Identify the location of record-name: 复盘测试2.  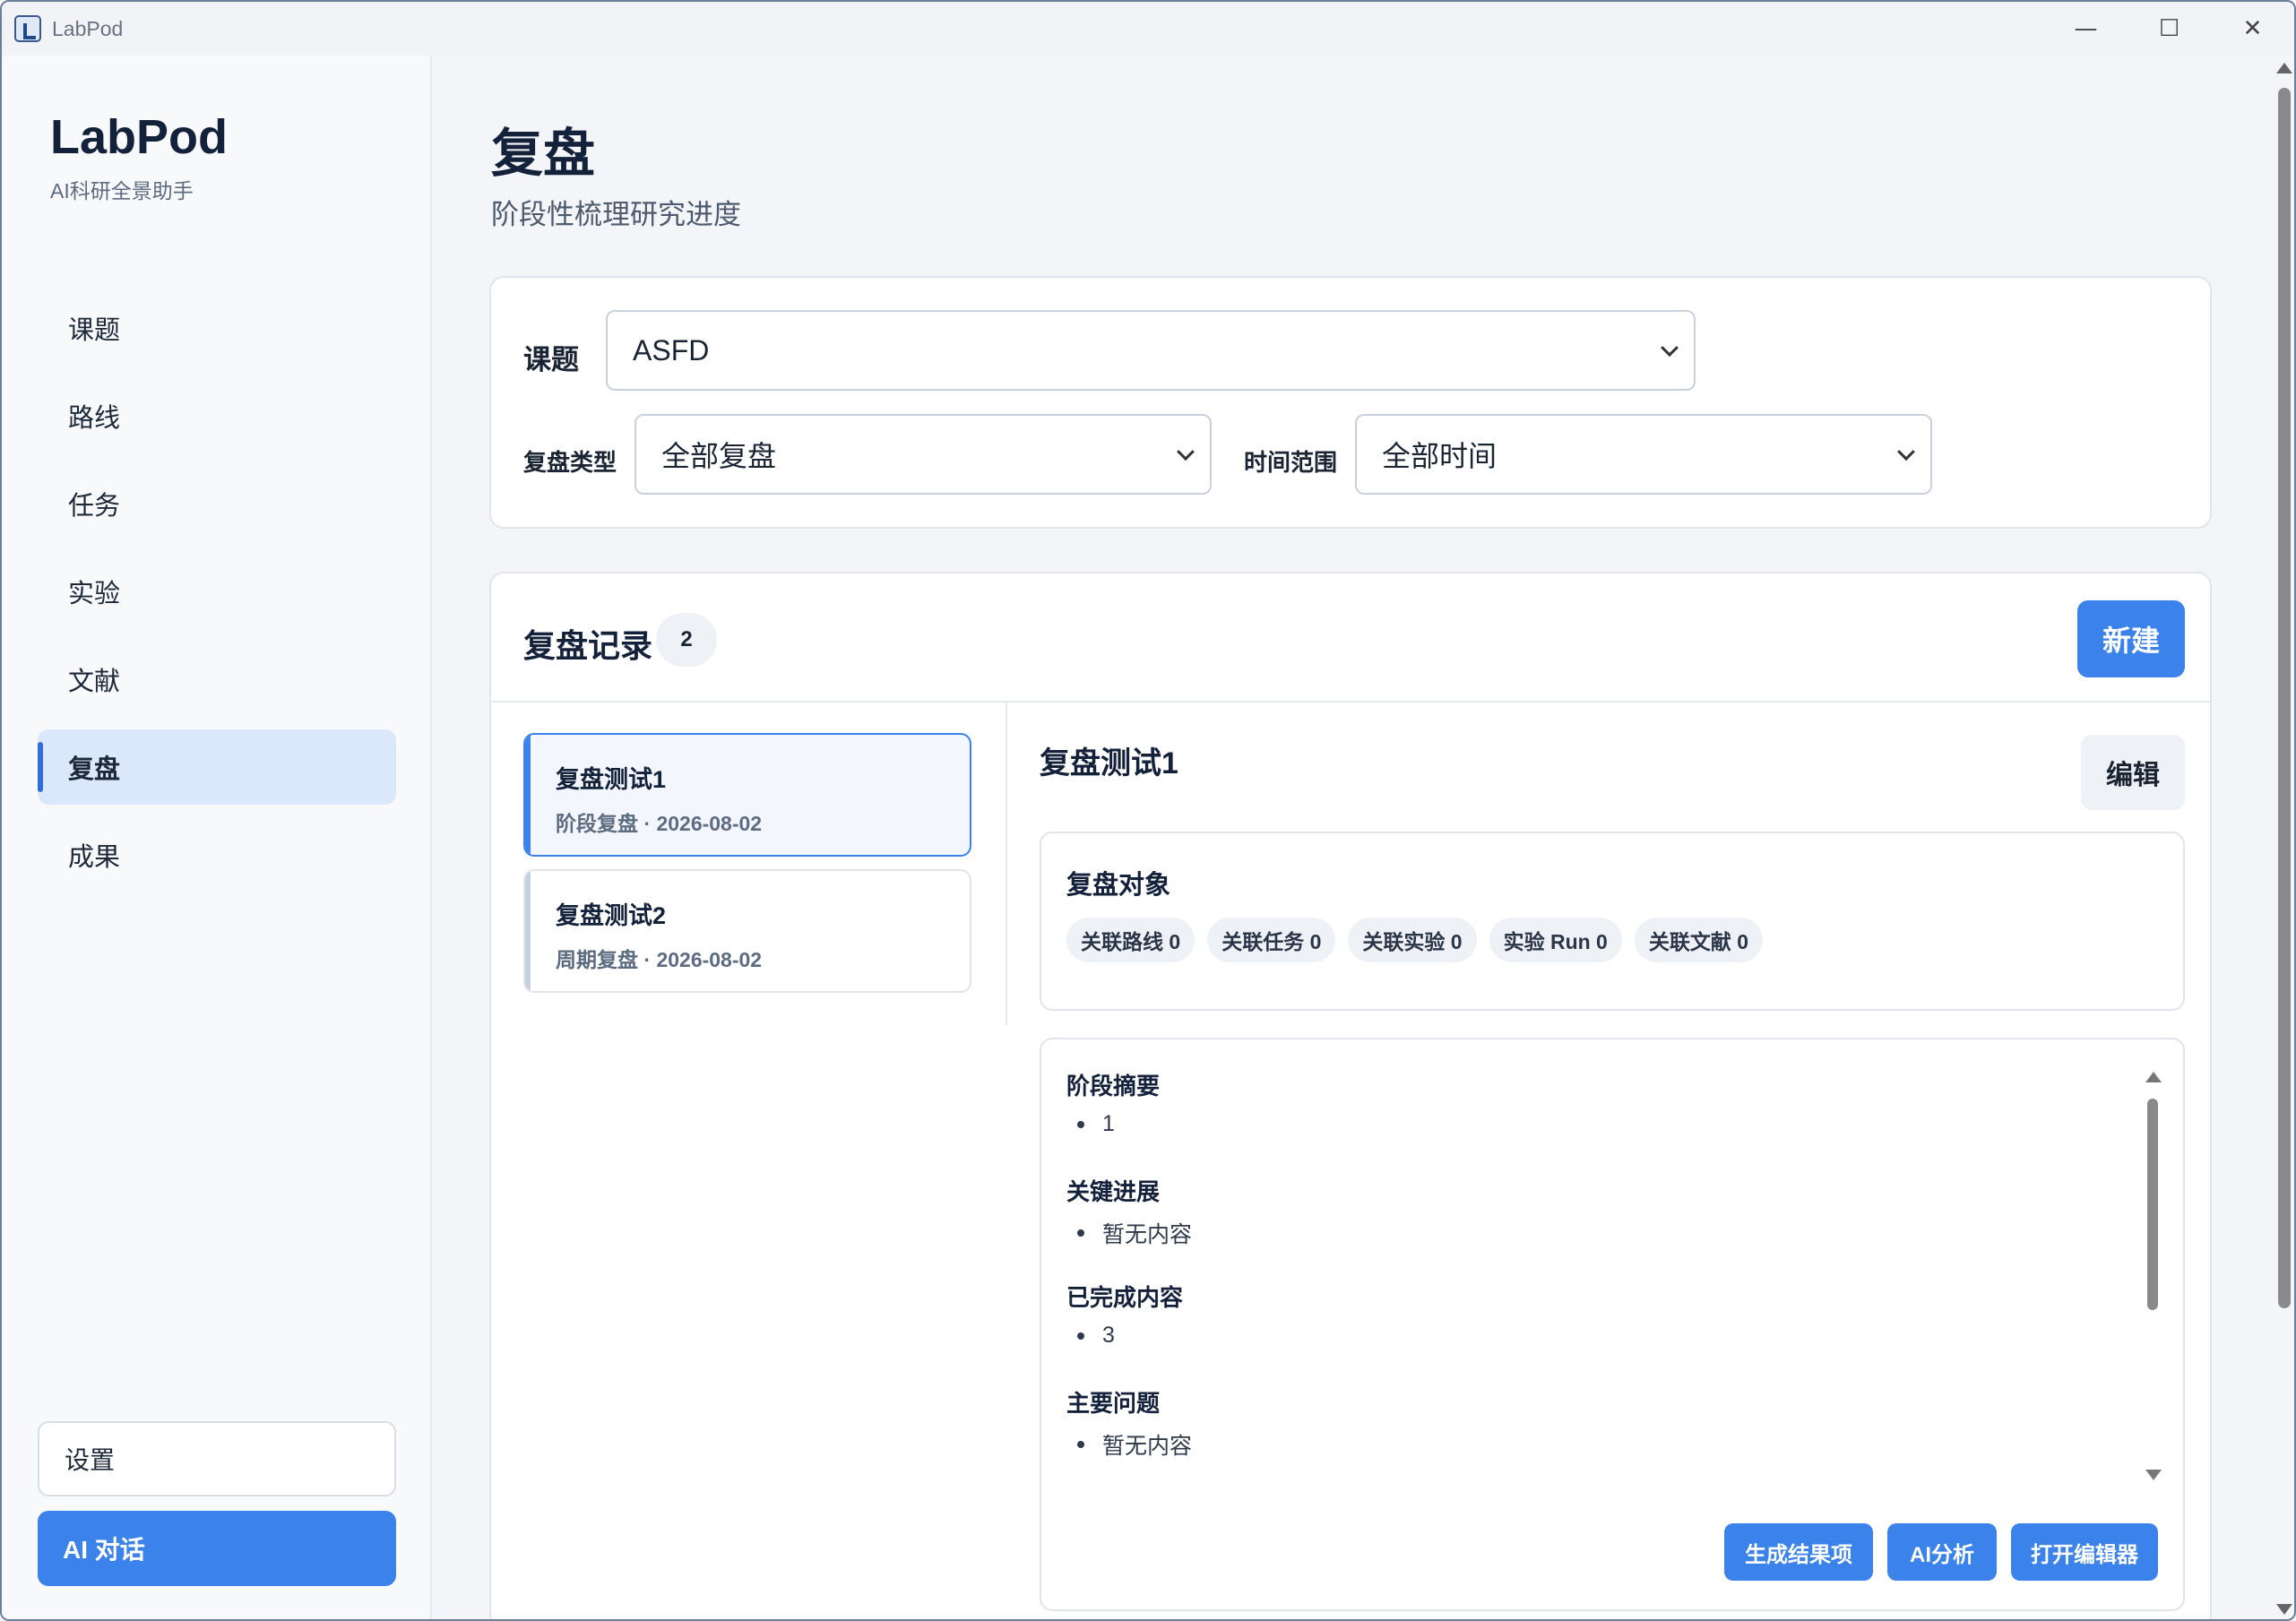
(611, 916).